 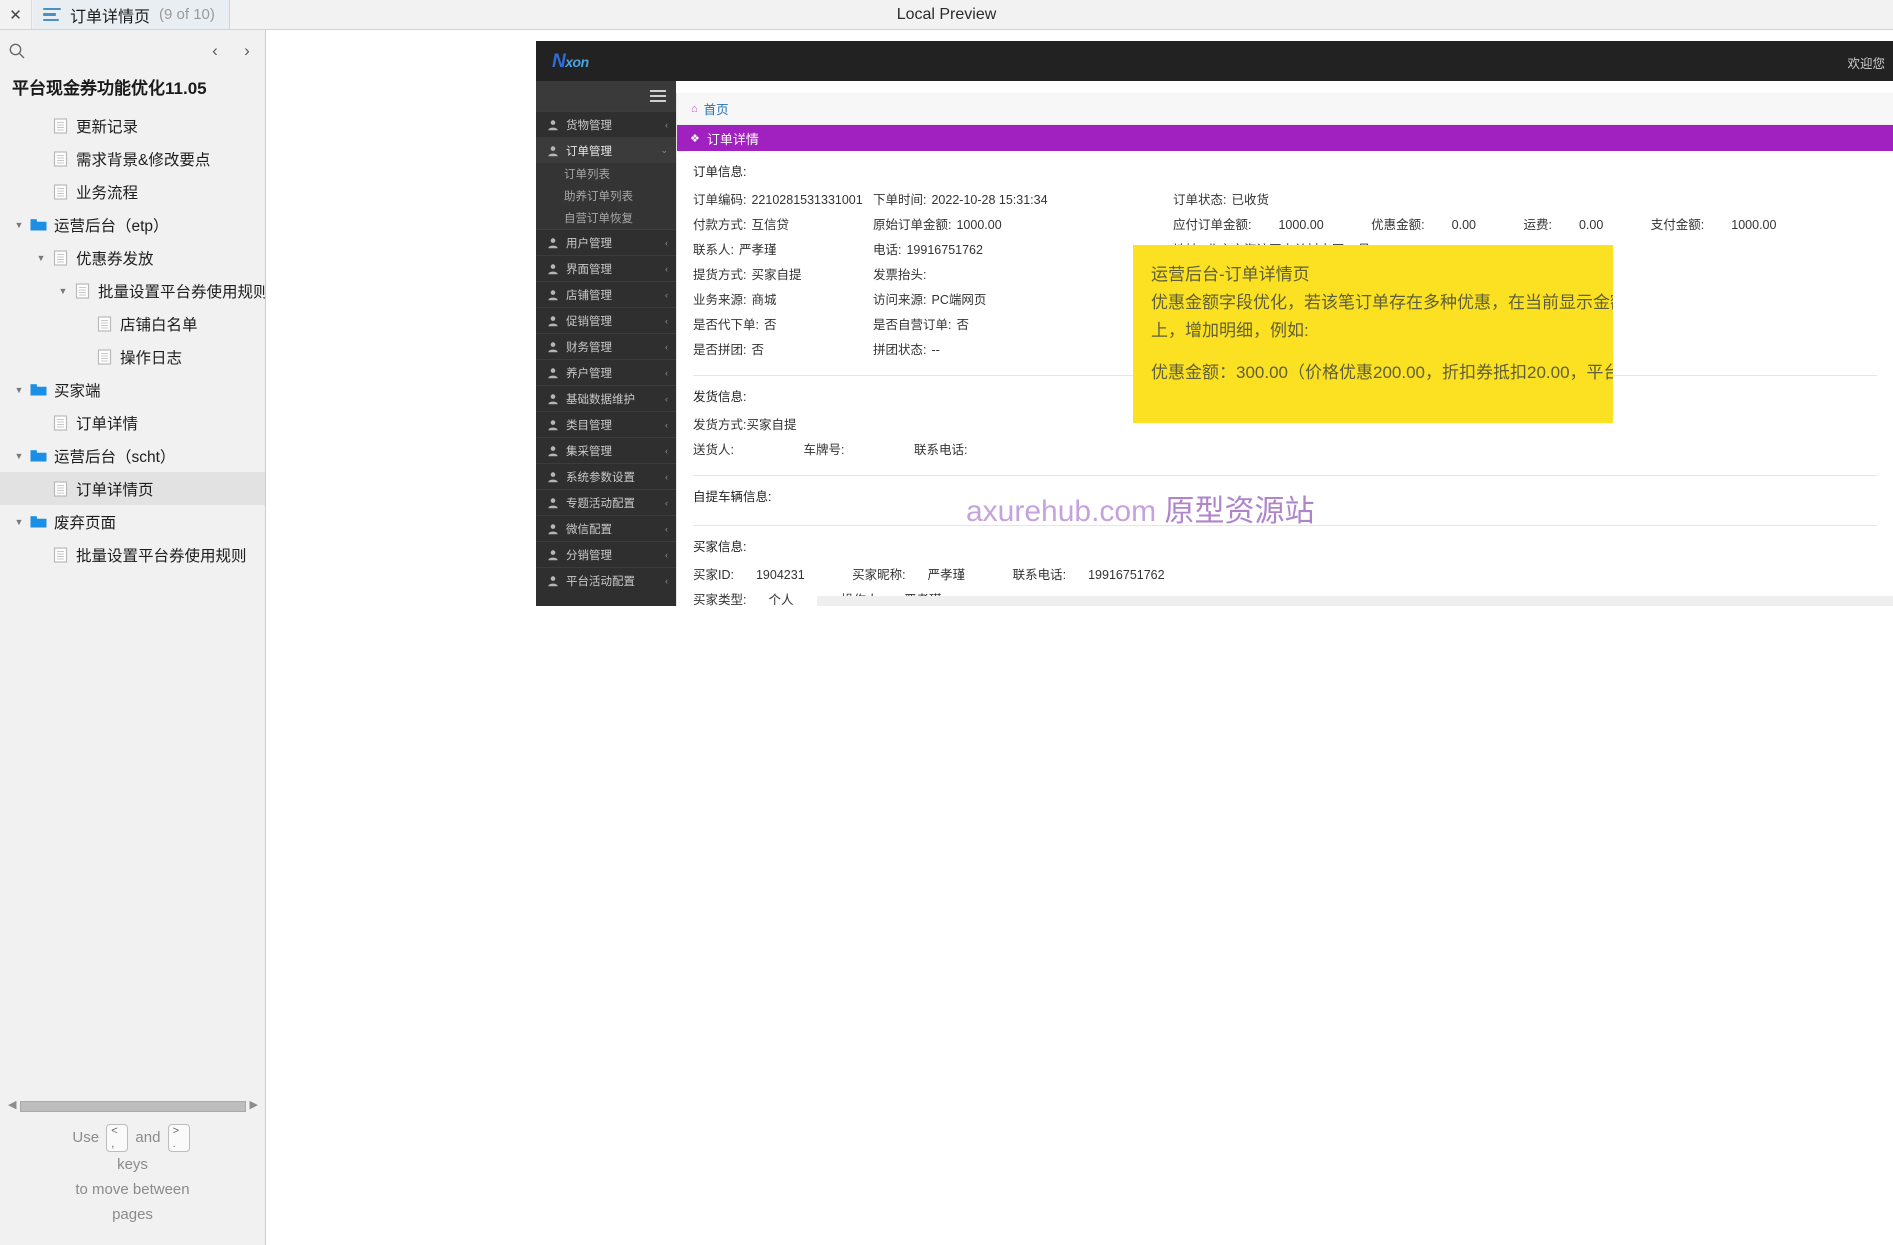 I want to click on nav-item-8: 基础数据维护 ‹, so click(x=606, y=398).